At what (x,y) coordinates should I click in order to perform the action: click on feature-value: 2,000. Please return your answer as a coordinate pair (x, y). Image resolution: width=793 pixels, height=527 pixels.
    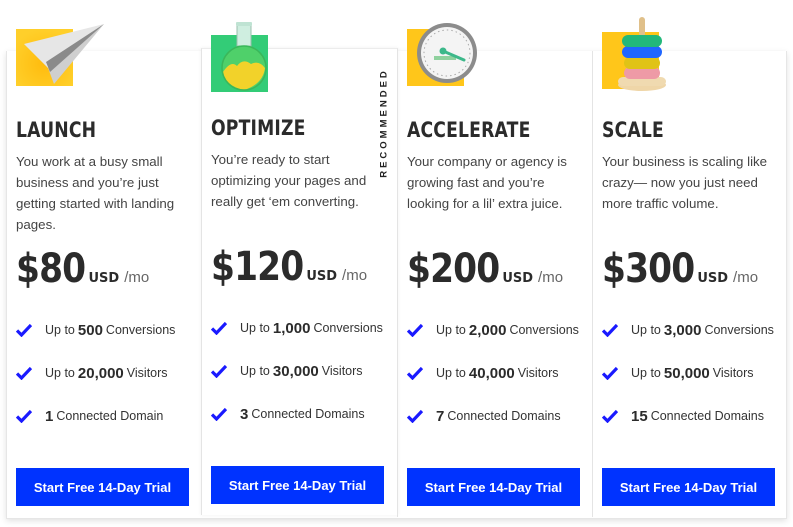
    Looking at the image, I should click on (487, 330).